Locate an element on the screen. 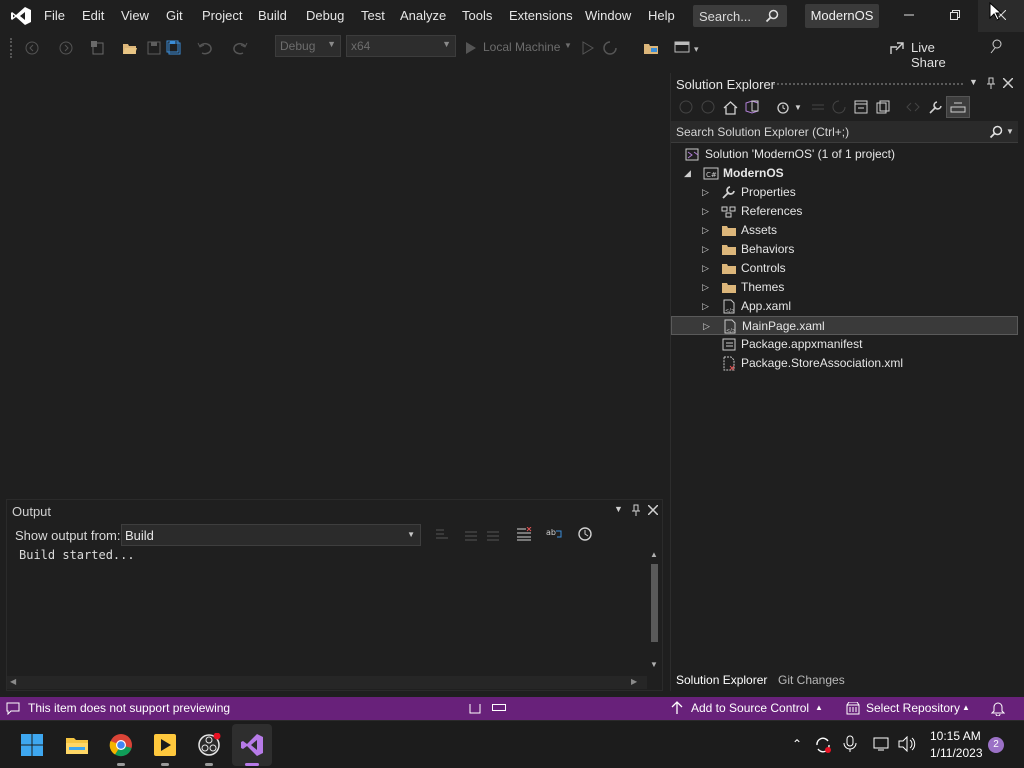 The image size is (1024, 768). scrollbar-thumb is located at coordinates (654, 603).